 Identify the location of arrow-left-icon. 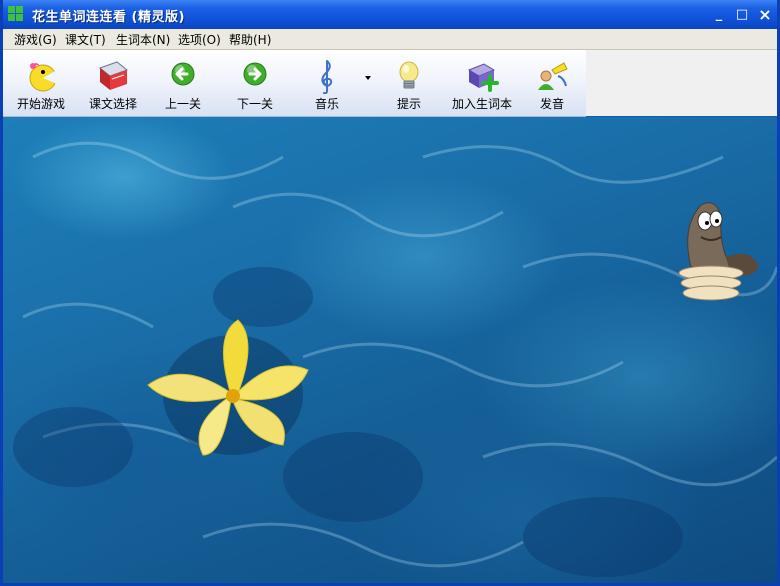
(183, 74).